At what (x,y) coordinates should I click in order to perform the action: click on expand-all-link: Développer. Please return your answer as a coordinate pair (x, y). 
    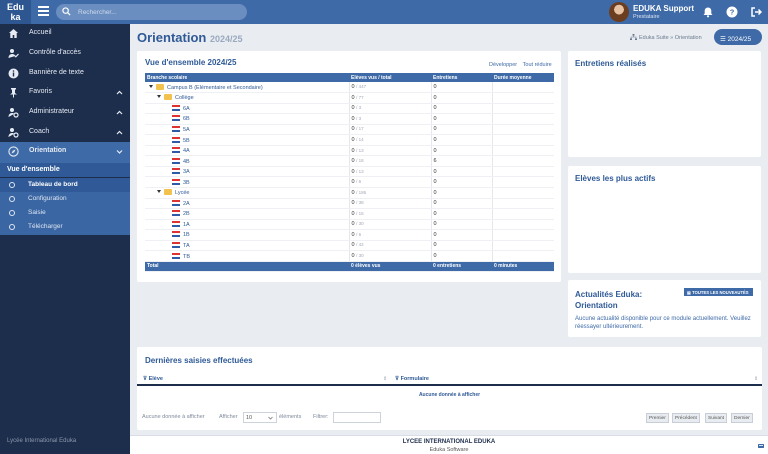
    Looking at the image, I should click on (503, 65).